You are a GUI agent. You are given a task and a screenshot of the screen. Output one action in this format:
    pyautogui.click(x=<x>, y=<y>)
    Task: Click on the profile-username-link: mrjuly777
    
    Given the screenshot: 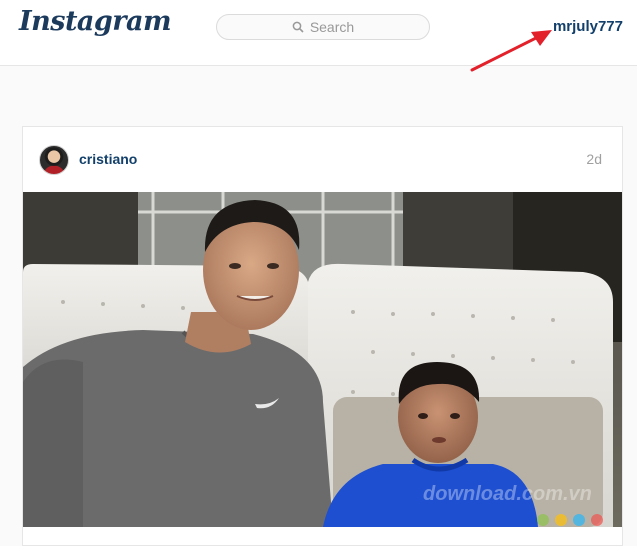 What is the action you would take?
    pyautogui.click(x=588, y=26)
    